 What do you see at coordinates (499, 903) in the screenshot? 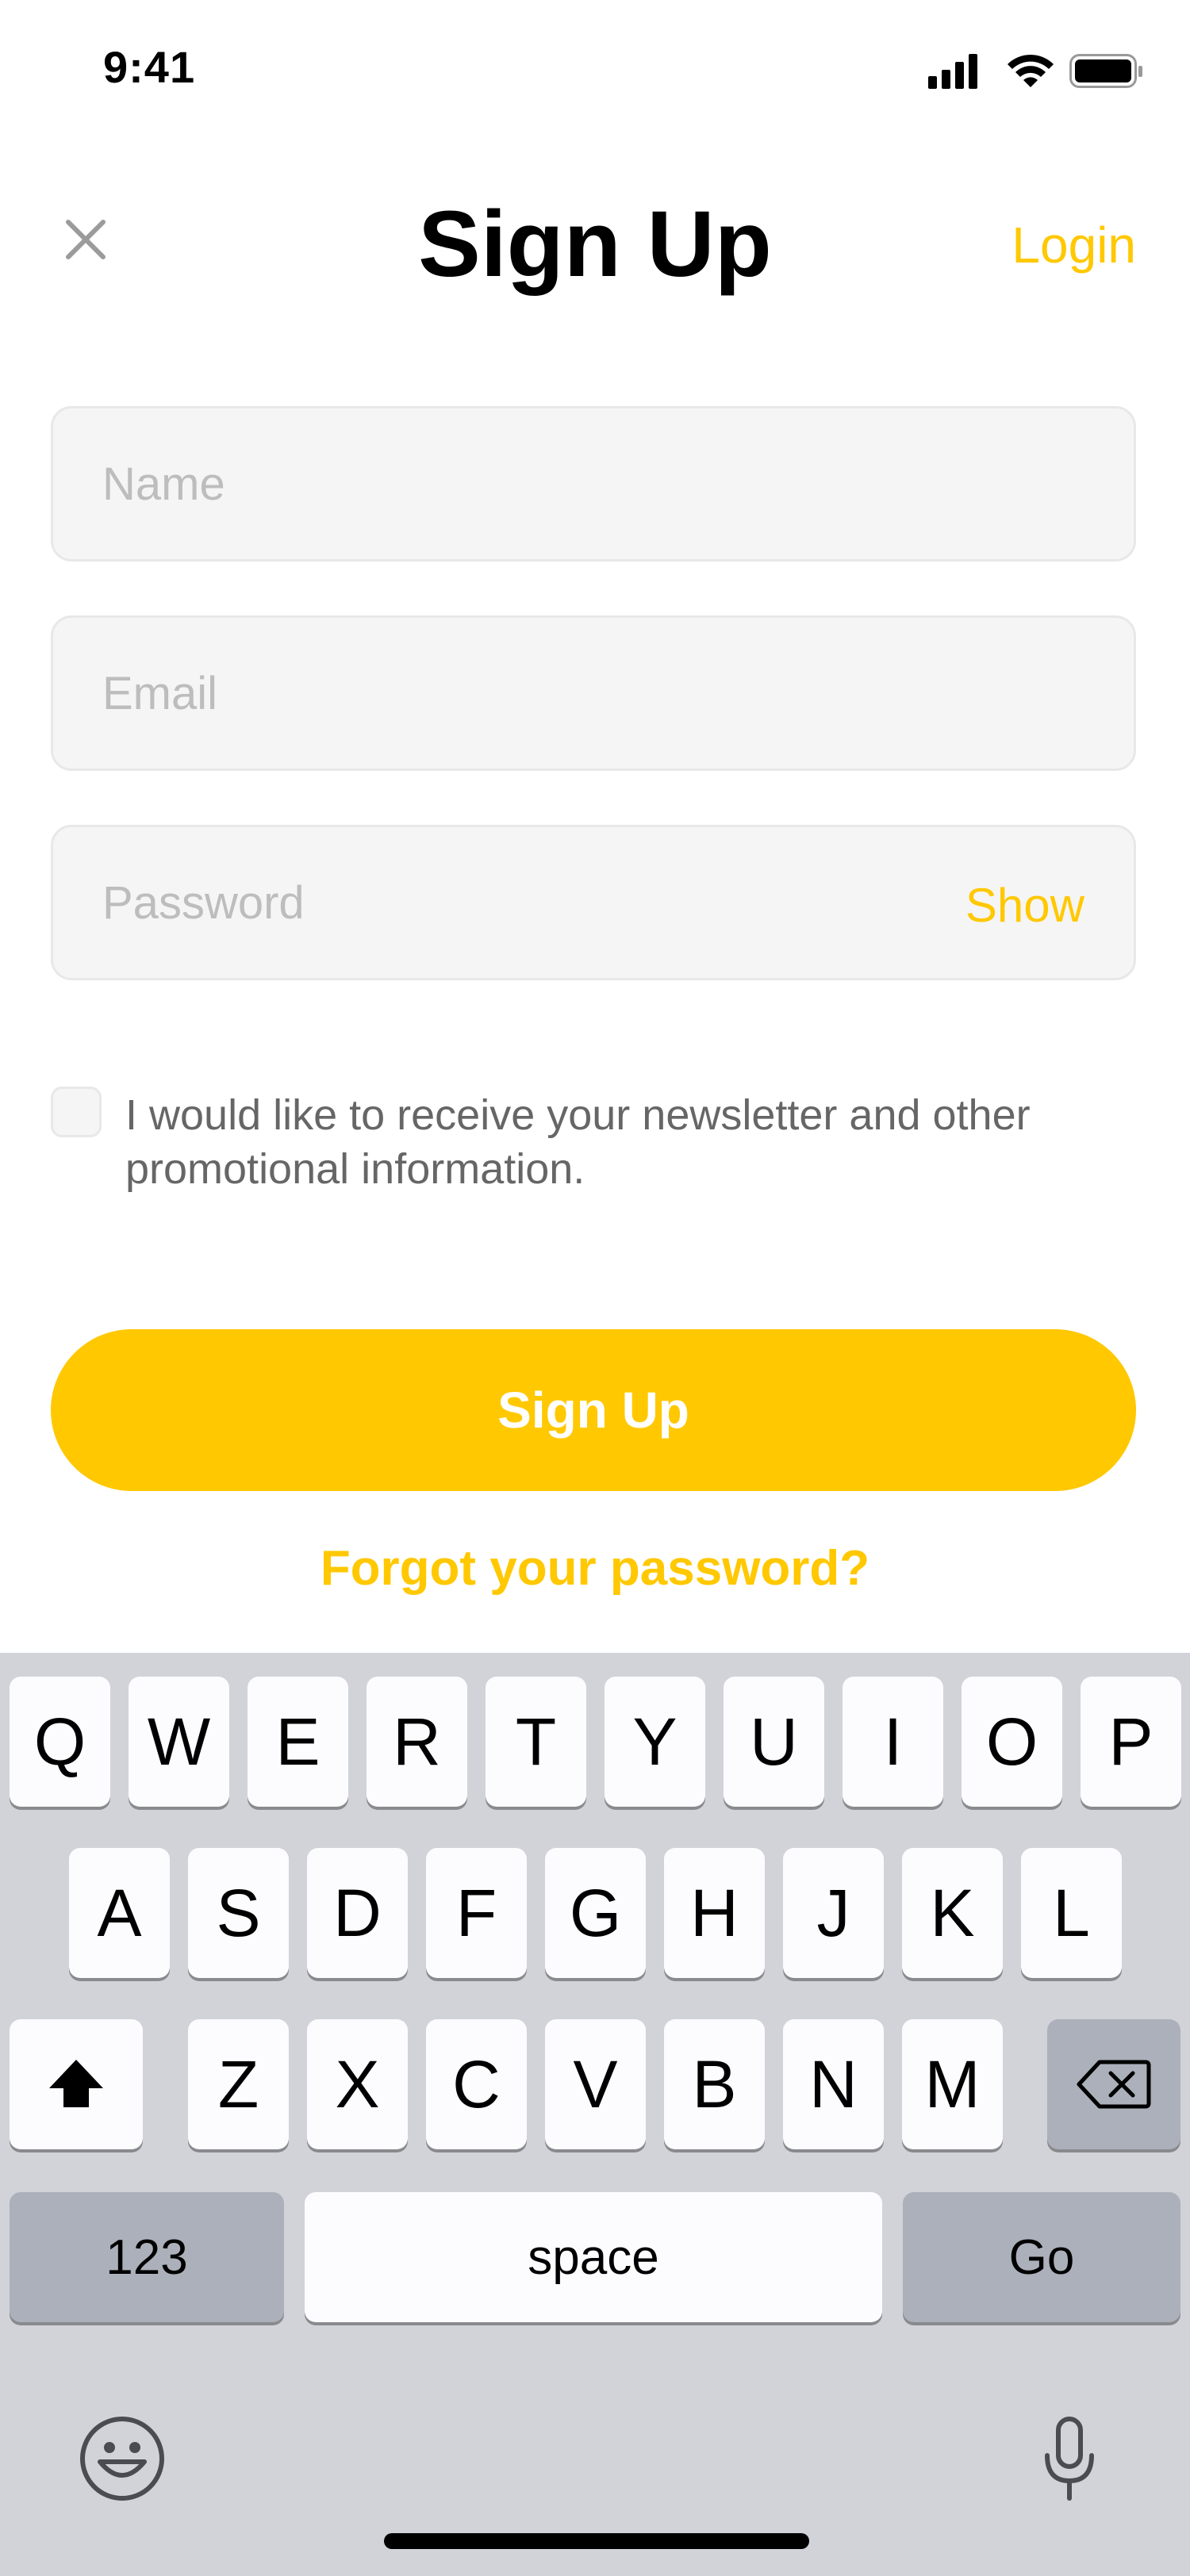
I see `password-input` at bounding box center [499, 903].